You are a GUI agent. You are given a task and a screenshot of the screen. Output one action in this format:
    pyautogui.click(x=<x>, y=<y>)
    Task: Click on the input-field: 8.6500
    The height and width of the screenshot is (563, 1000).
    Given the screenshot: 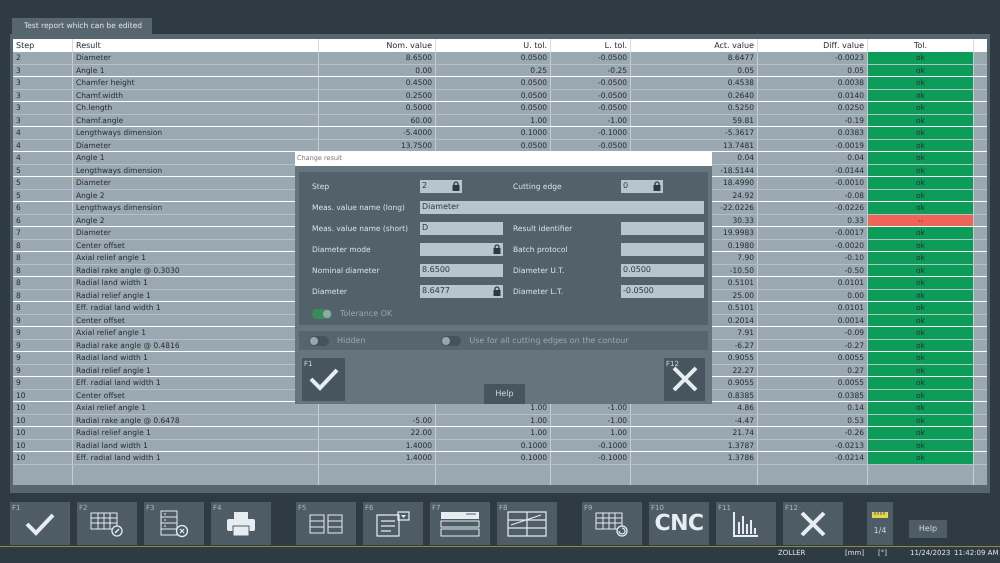 What is the action you would take?
    pyautogui.click(x=461, y=270)
    